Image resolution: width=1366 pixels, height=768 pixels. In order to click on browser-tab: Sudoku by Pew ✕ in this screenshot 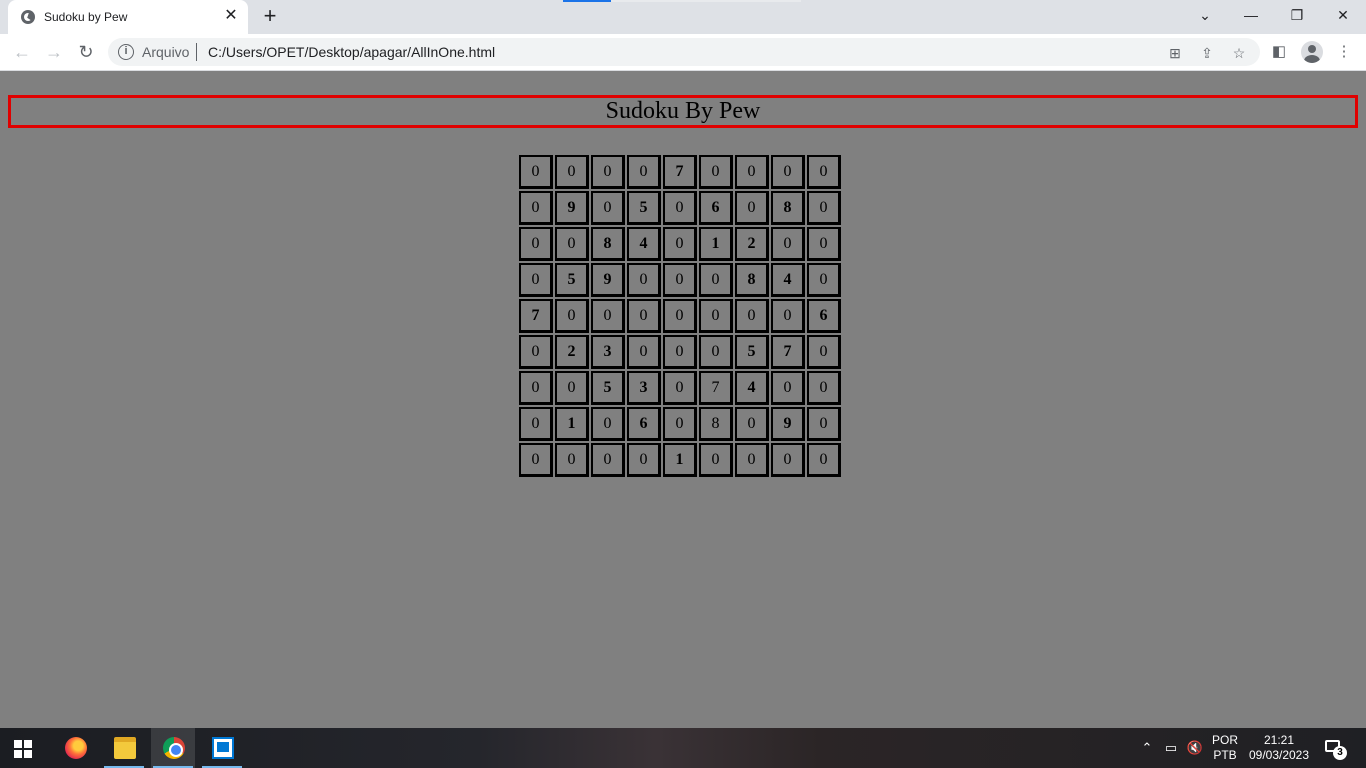, I will do `click(128, 17)`.